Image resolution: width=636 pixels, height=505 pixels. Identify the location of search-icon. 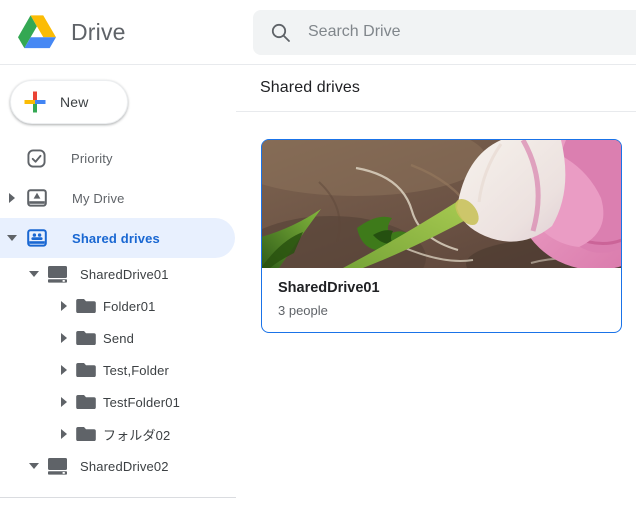
(280, 32).